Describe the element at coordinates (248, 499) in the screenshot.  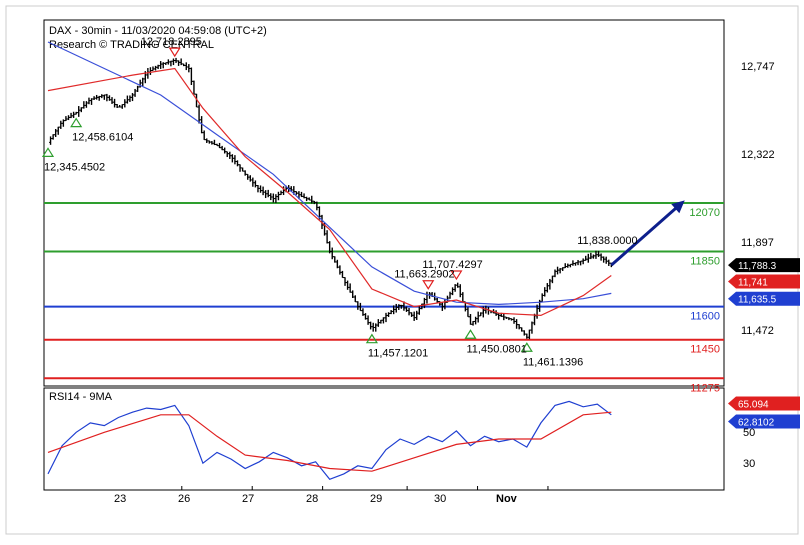
I see `x-tick-label: 27` at that location.